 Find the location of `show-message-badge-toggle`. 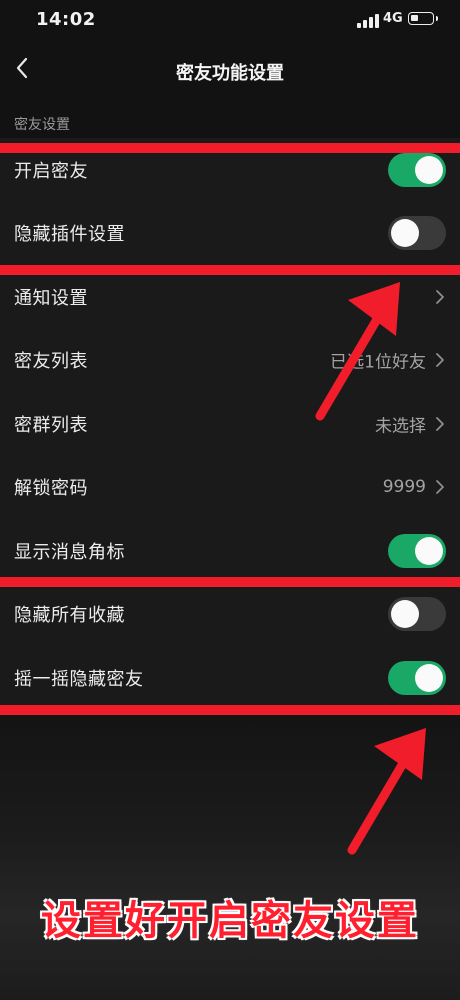

show-message-badge-toggle is located at coordinates (417, 550).